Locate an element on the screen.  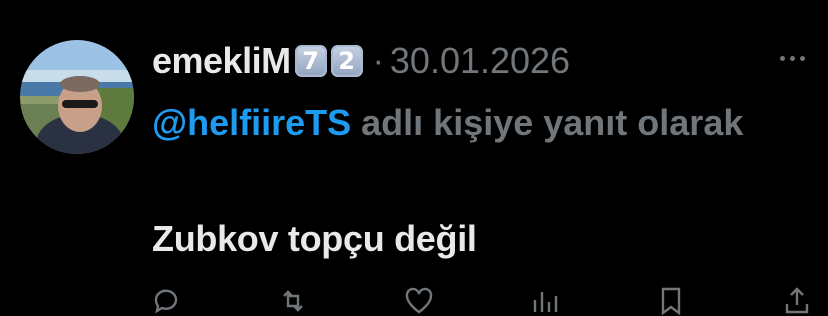
replying-to: @helfiireTS adlı kişiye yanıt olarak is located at coordinates (452, 123).